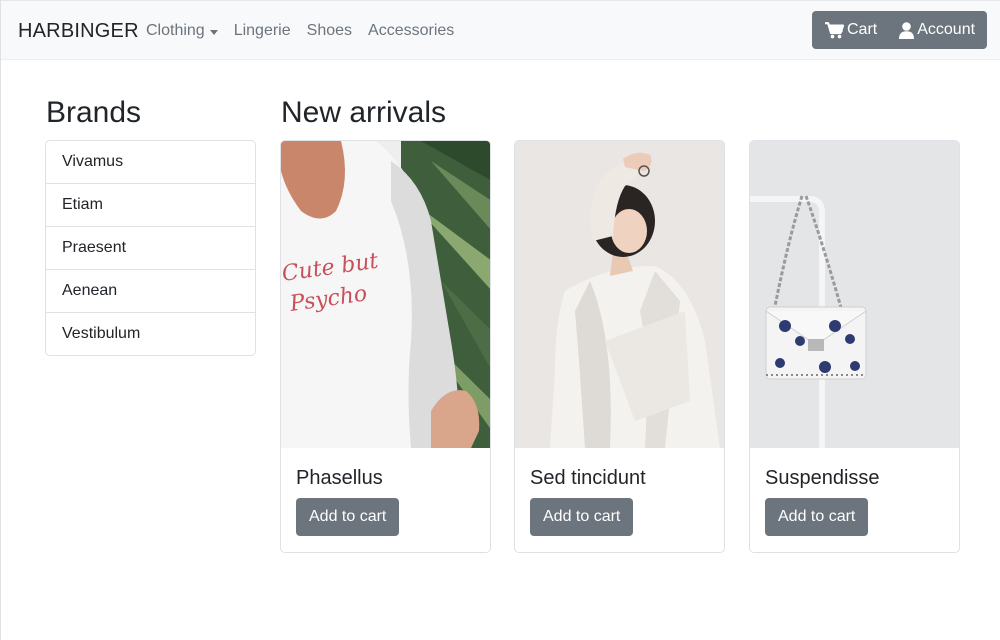  Describe the element at coordinates (822, 478) in the screenshot. I see `product-title: Suspendisse` at that location.